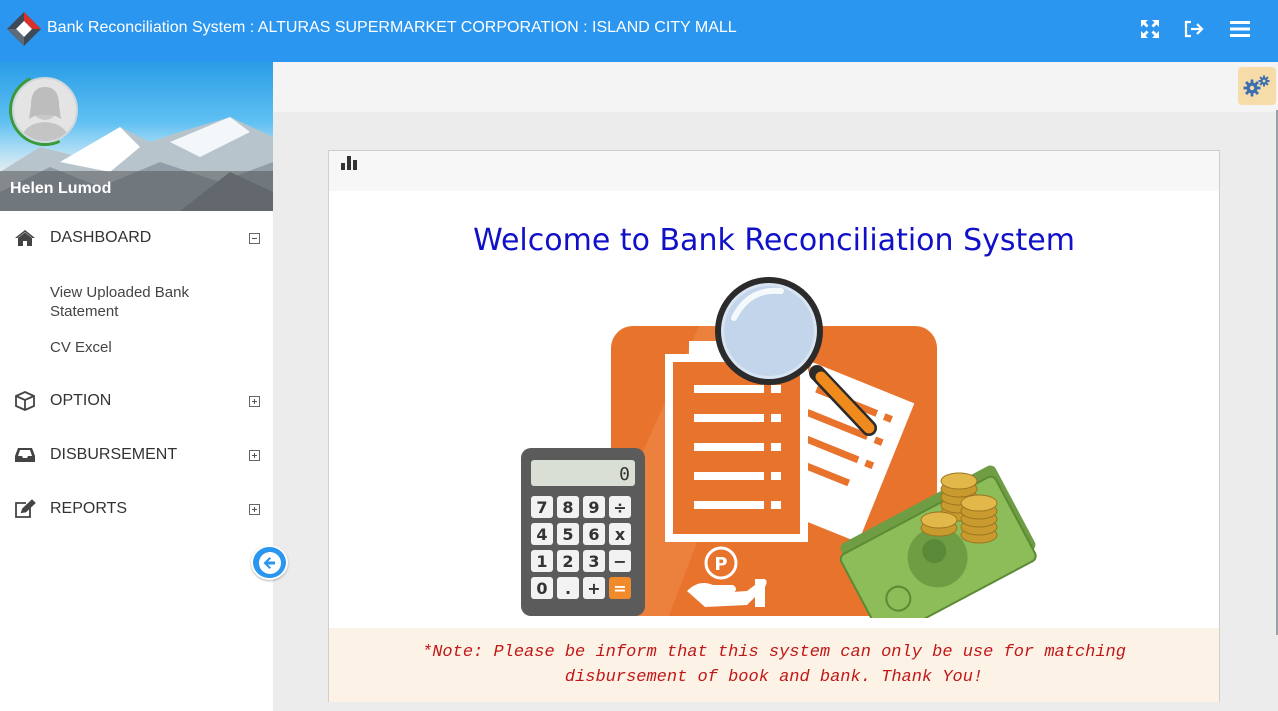 The image size is (1278, 711). What do you see at coordinates (775, 87) in the screenshot?
I see `content-header-strip` at bounding box center [775, 87].